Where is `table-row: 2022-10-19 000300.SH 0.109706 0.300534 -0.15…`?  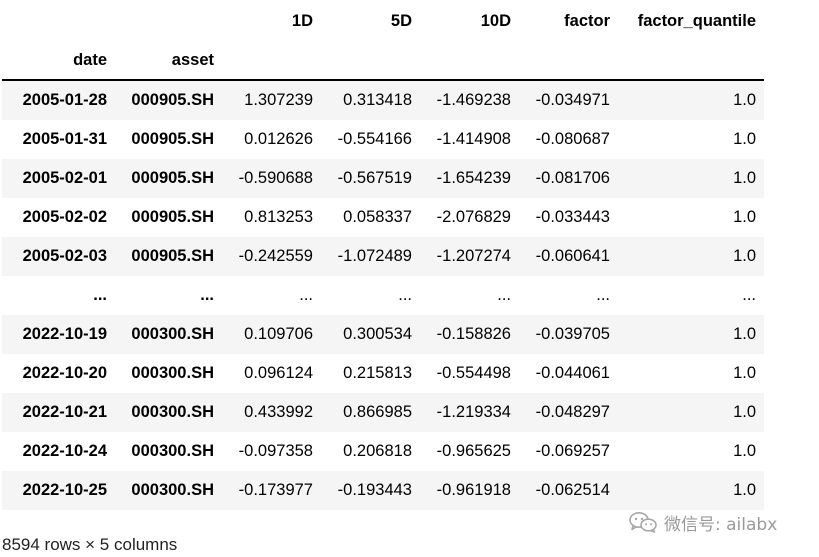
table-row: 2022-10-19 000300.SH 0.109706 0.300534 -0.15… is located at coordinates (383, 334).